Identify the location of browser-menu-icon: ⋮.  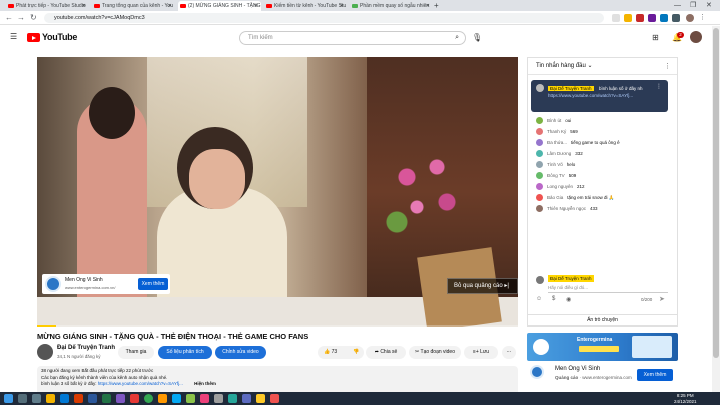
(703, 18).